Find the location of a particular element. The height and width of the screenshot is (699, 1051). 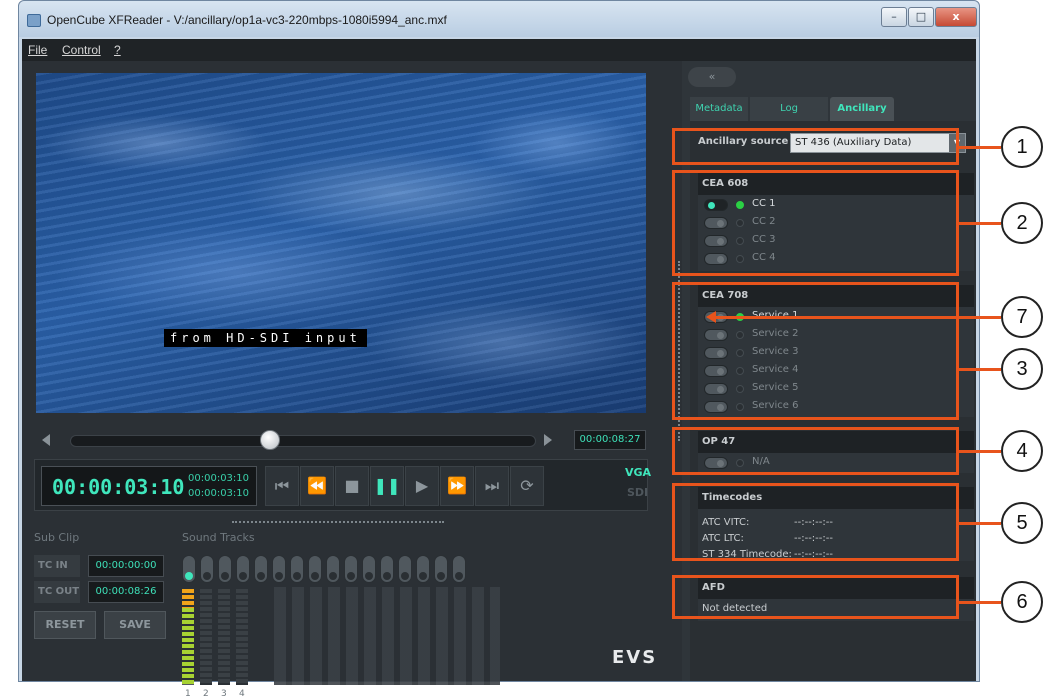

cea708-item: Service 2 is located at coordinates (836, 334).